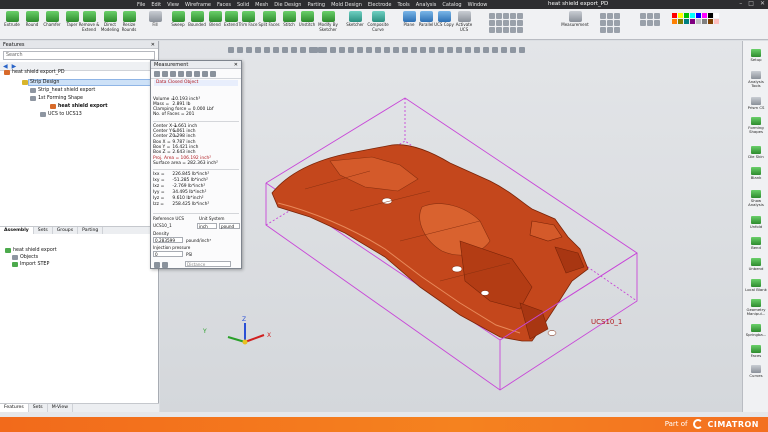 Image resolution: width=768 pixels, height=432 pixels. I want to click on measurement-button: Measurement, so click(575, 19).